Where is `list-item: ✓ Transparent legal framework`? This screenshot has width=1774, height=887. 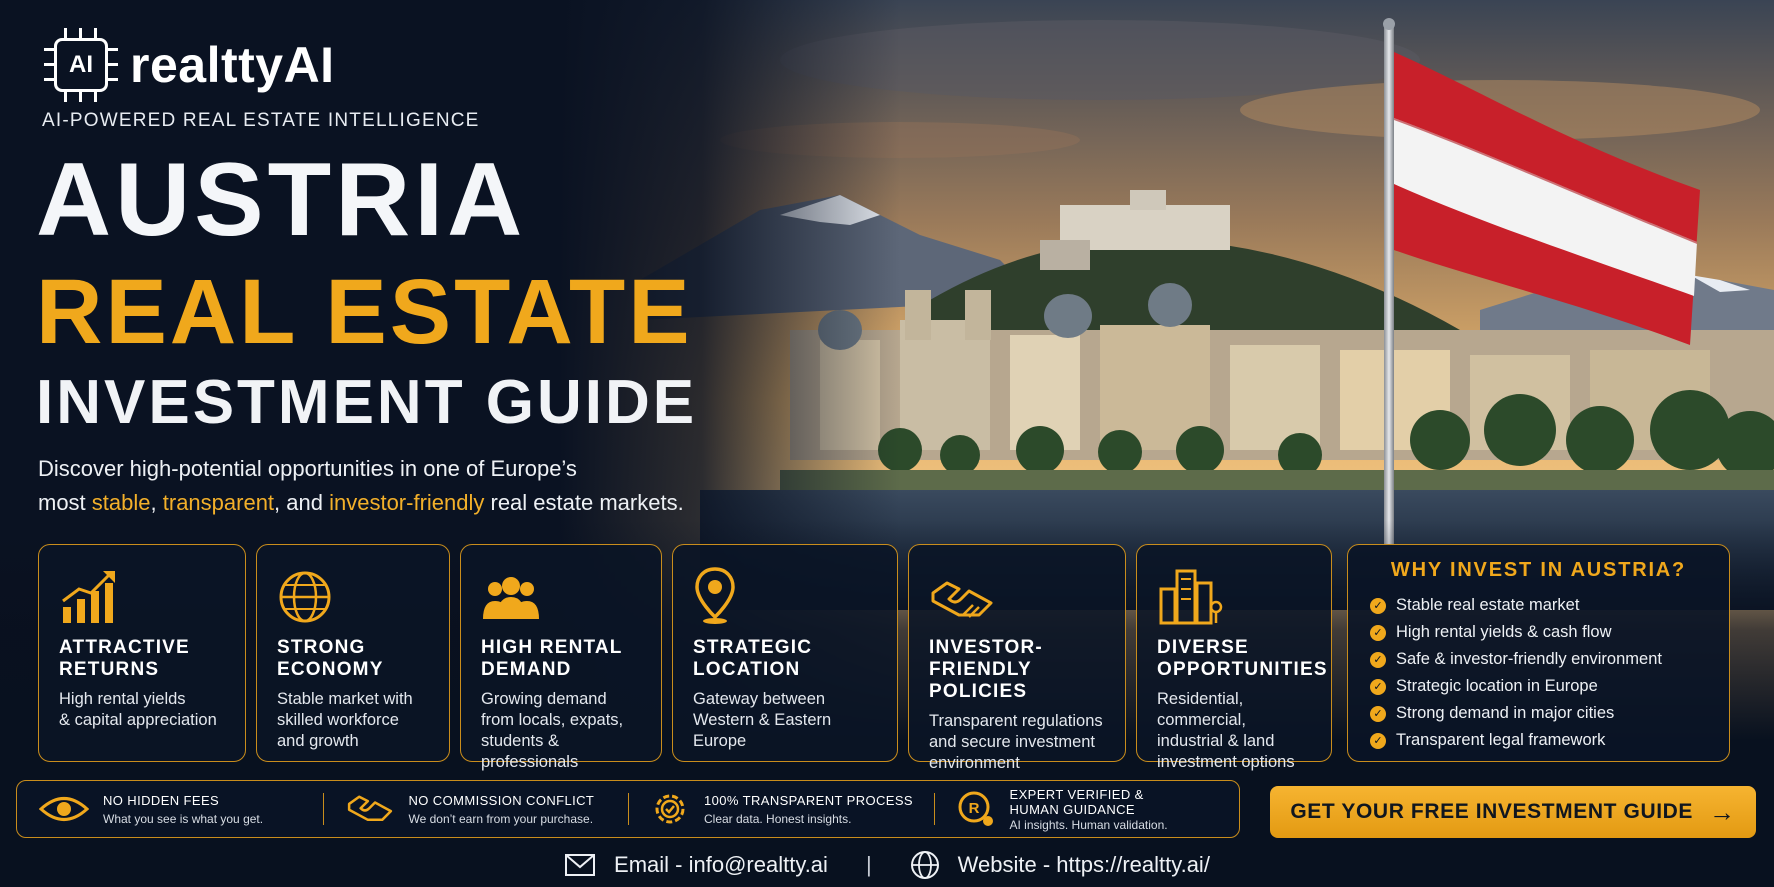 list-item: ✓ Transparent legal framework is located at coordinates (1538, 740).